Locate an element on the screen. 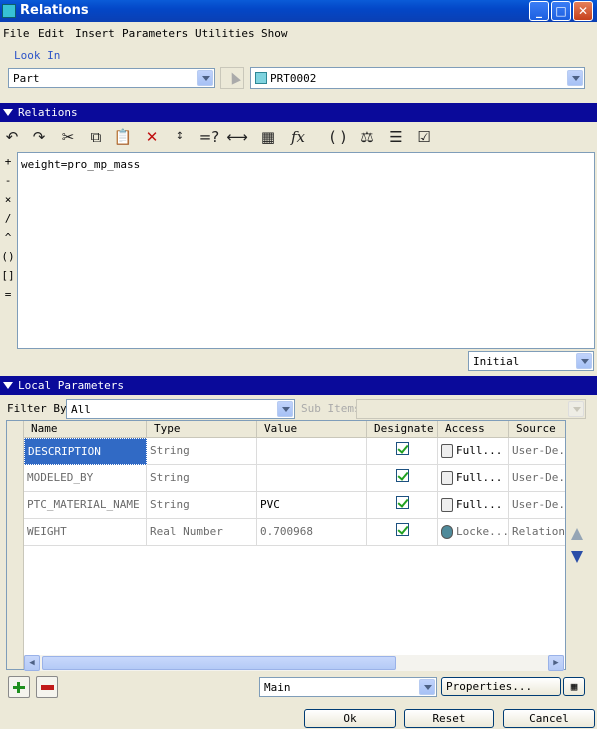  cell-value: 0.700968 is located at coordinates (312, 532).